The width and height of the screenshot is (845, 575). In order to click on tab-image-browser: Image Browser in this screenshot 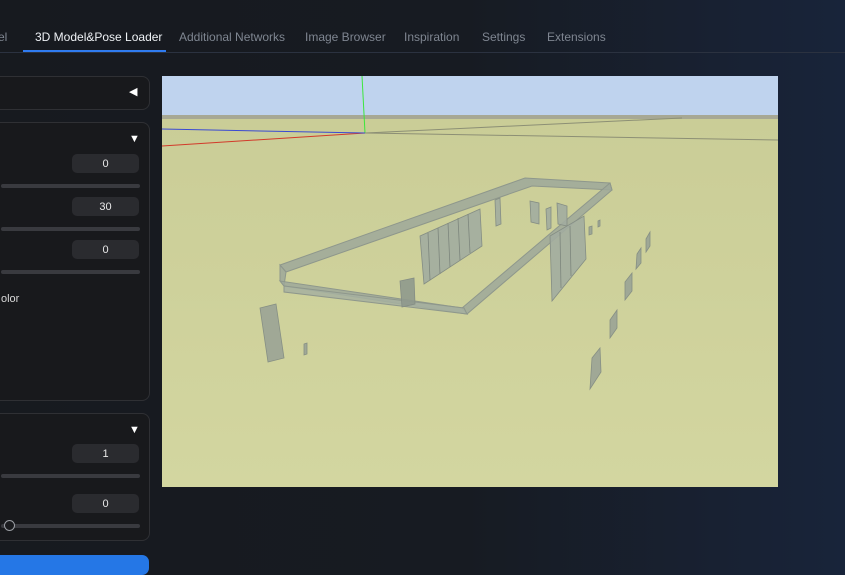, I will do `click(345, 37)`.